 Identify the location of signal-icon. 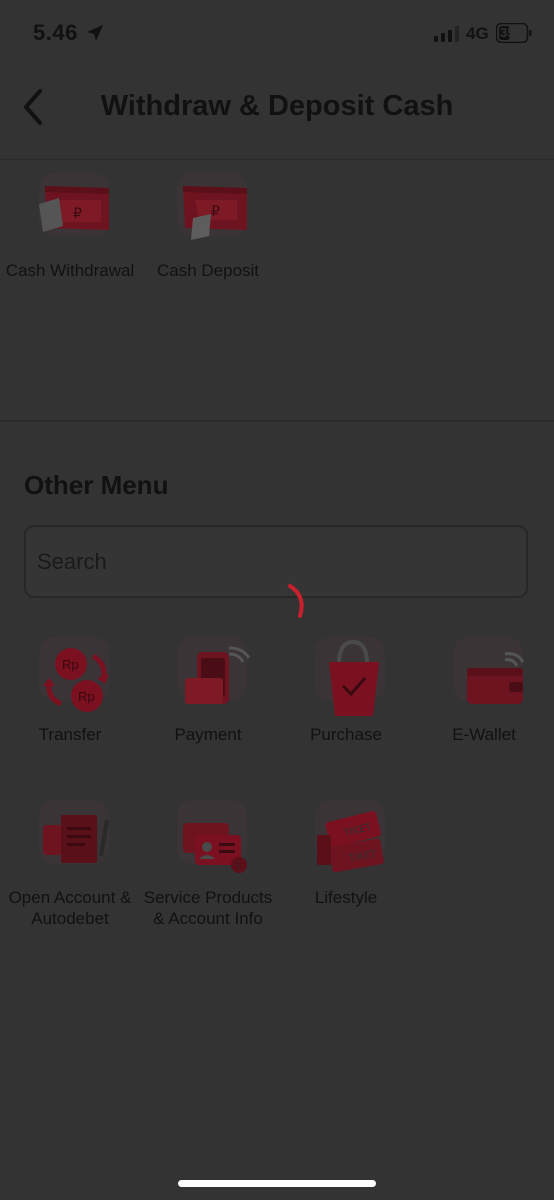
(446, 34).